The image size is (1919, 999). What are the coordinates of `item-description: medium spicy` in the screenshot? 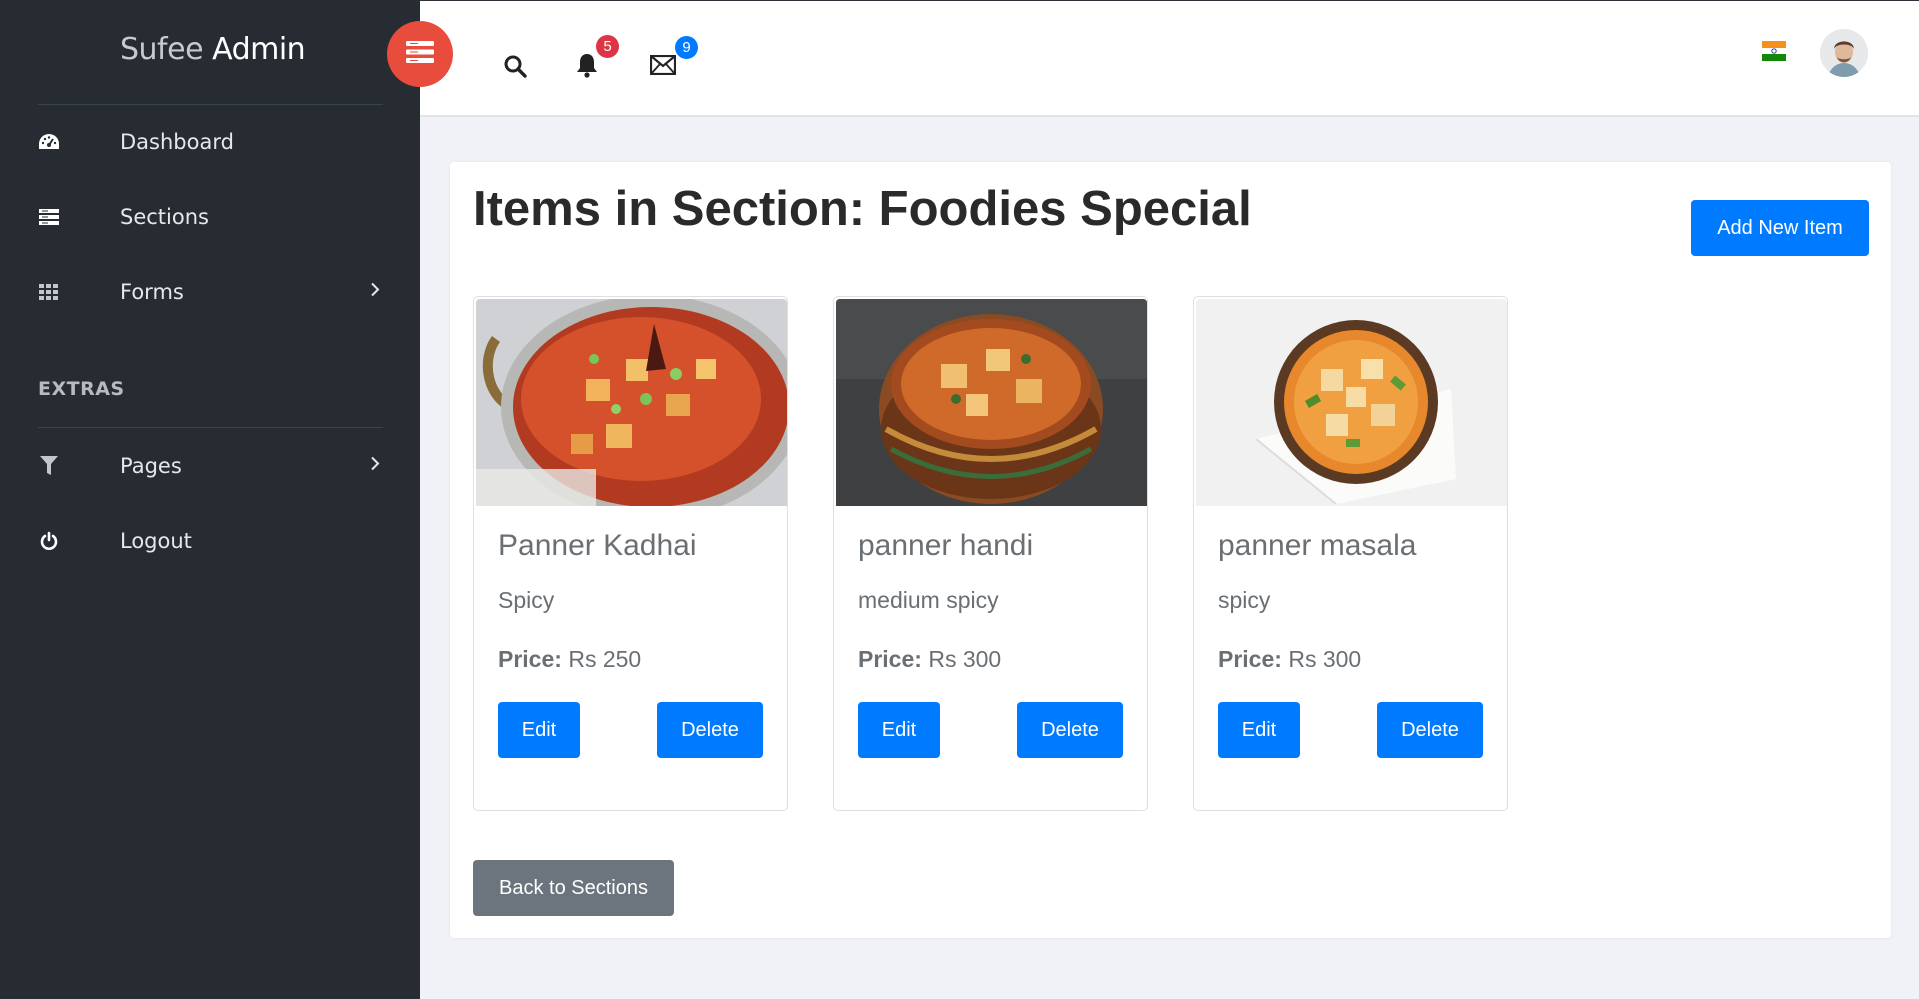 It's located at (928, 600).